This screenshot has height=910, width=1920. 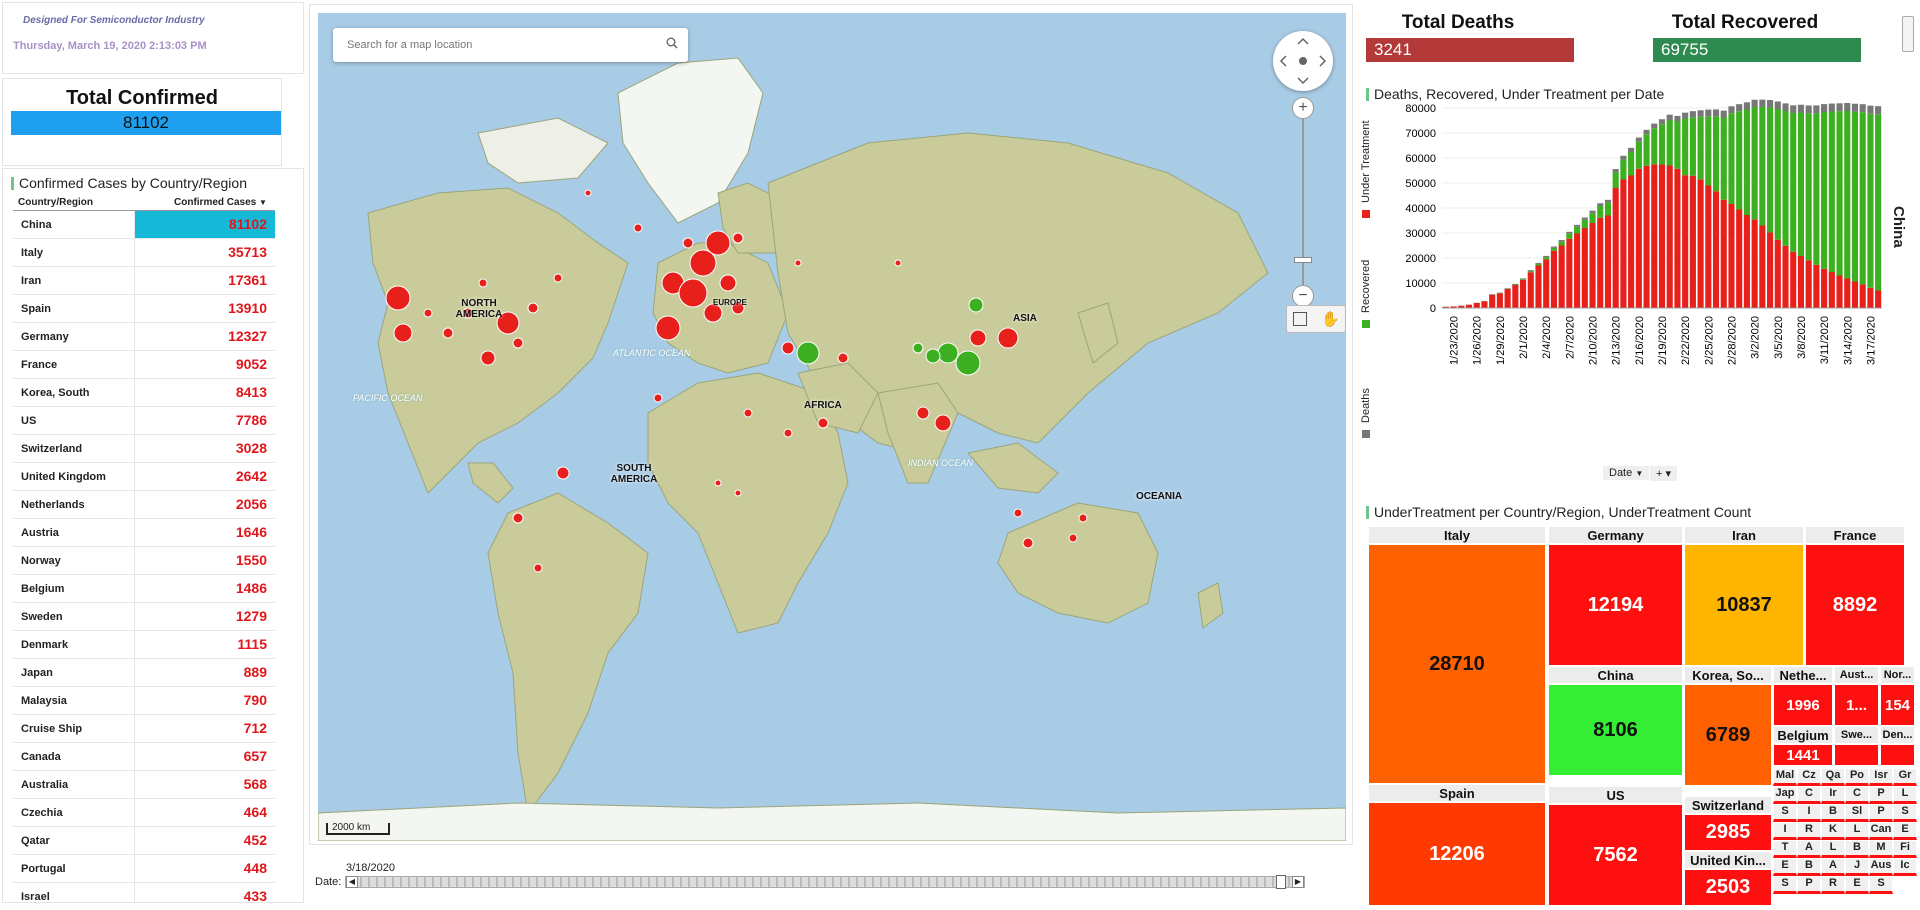 What do you see at coordinates (220, 202) in the screenshot?
I see `col-cases-header: Confirmed Cases ▼` at bounding box center [220, 202].